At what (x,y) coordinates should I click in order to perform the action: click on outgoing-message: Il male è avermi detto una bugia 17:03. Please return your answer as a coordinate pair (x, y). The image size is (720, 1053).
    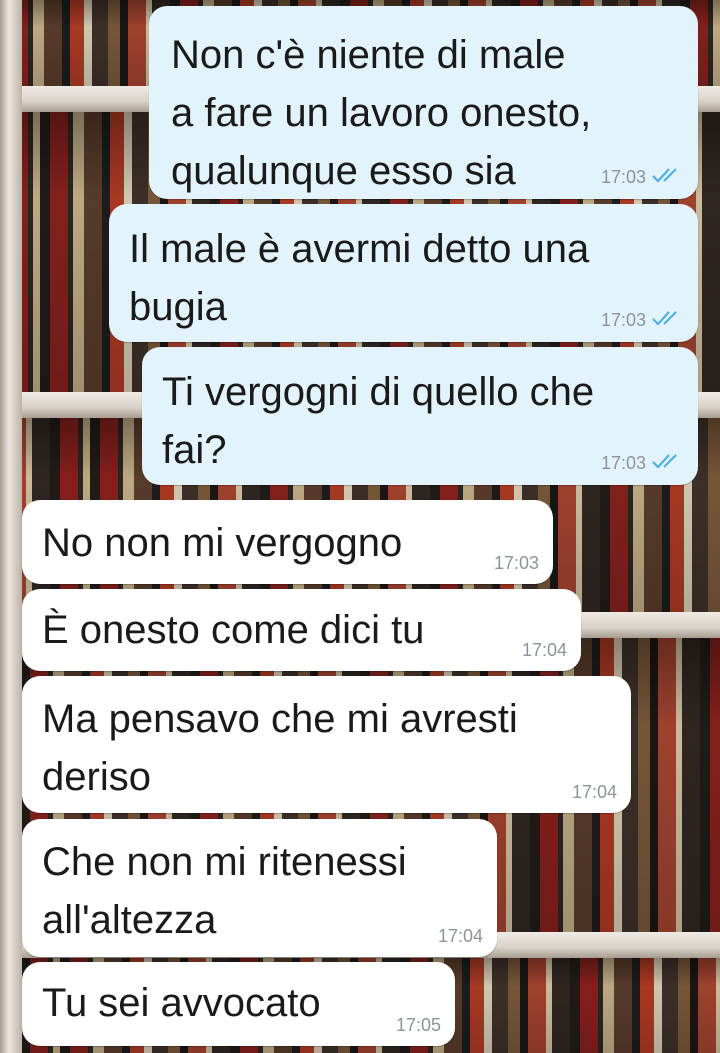
    Looking at the image, I should click on (403, 273).